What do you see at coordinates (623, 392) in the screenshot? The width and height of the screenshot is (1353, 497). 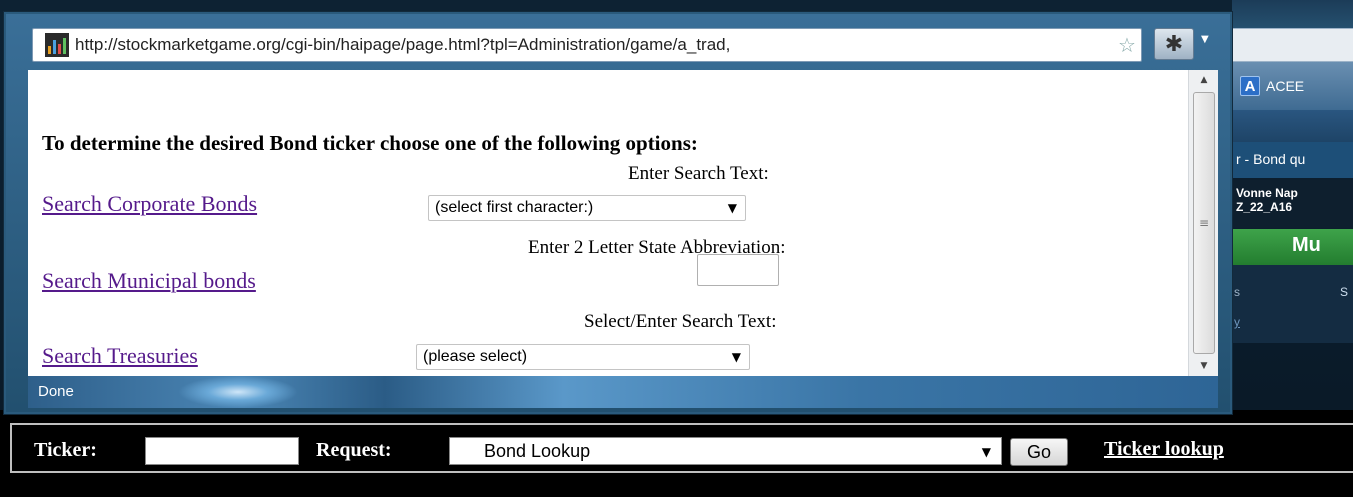 I see `status-bar: Done` at bounding box center [623, 392].